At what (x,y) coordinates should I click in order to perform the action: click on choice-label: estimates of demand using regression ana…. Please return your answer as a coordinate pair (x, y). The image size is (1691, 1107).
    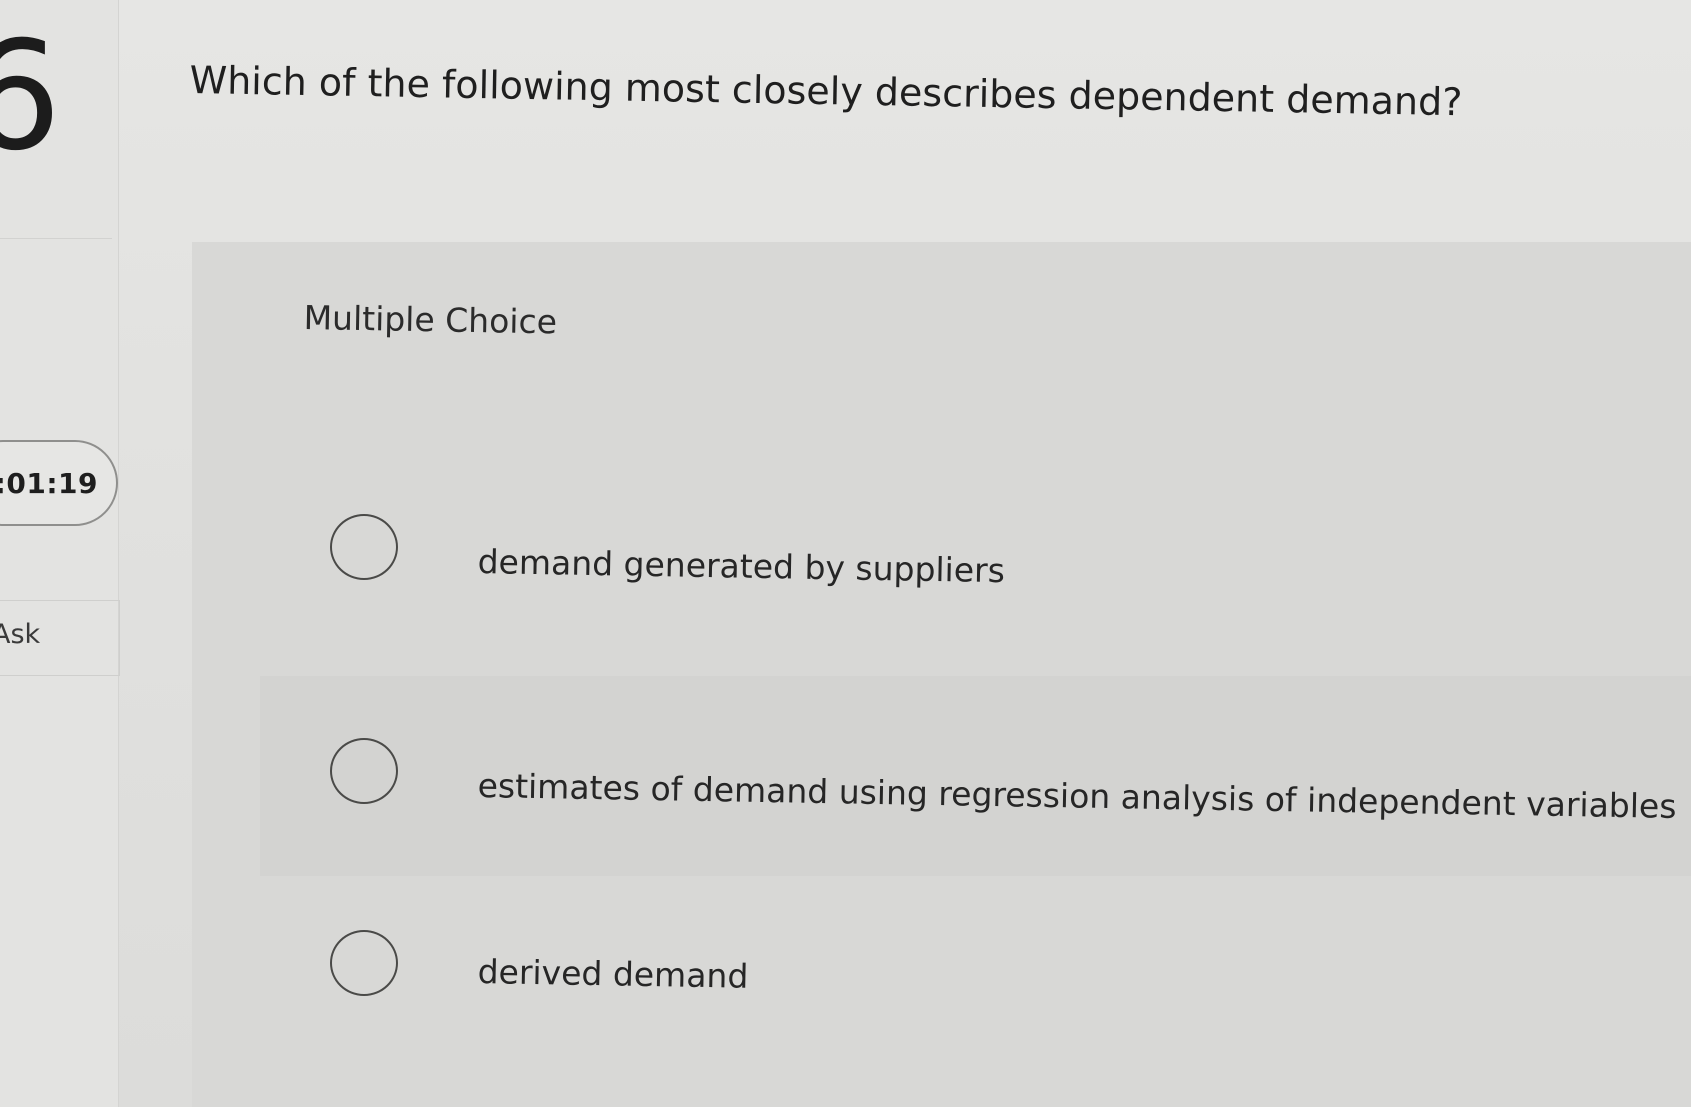
    Looking at the image, I should click on (1076, 796).